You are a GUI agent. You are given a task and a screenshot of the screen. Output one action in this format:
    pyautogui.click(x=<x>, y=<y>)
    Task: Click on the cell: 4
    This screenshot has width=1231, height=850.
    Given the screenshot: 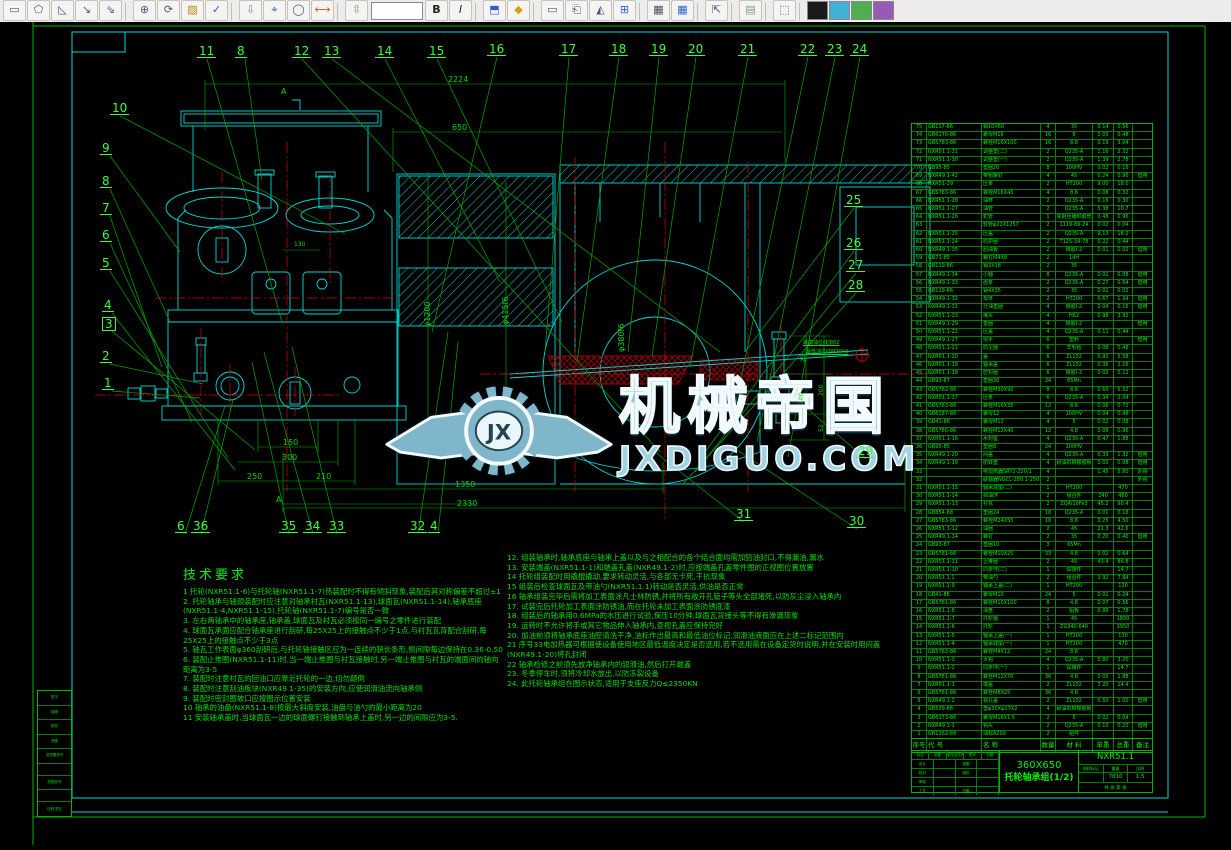 What is the action you would take?
    pyautogui.click(x=1048, y=710)
    